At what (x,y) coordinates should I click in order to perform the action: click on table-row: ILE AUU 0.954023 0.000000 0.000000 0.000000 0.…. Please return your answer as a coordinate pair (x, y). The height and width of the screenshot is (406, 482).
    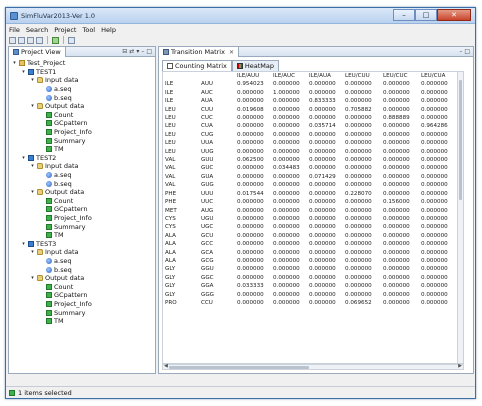
    Looking at the image, I should click on (310, 84).